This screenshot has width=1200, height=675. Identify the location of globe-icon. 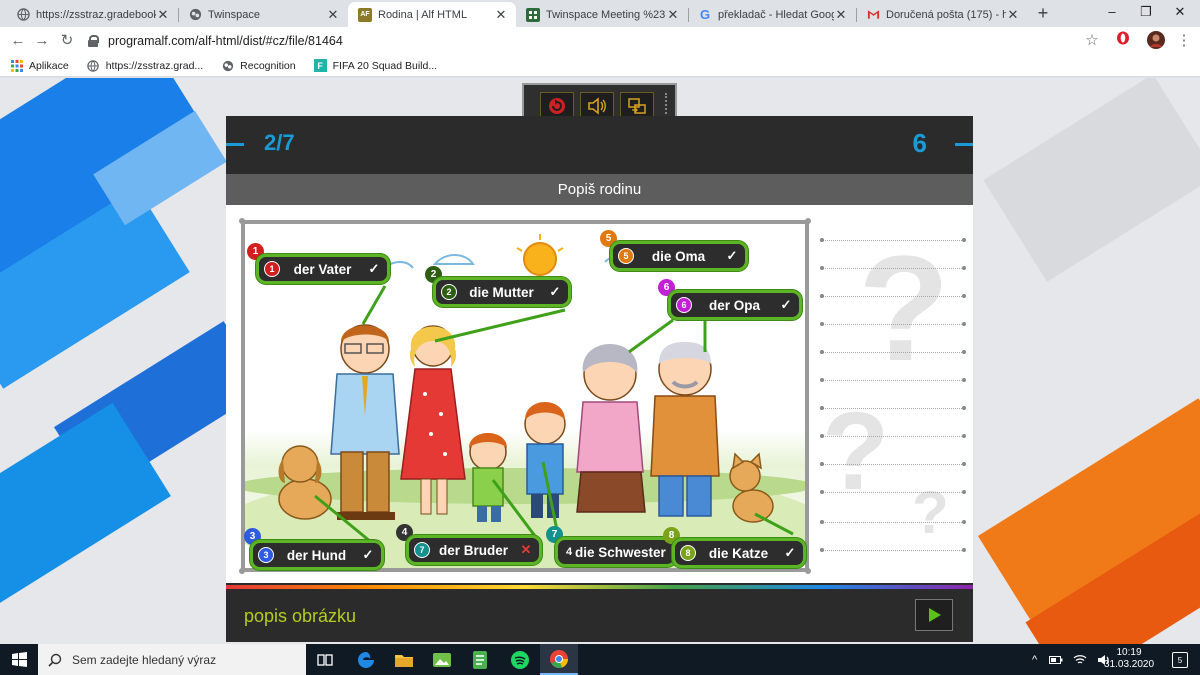
(93, 65).